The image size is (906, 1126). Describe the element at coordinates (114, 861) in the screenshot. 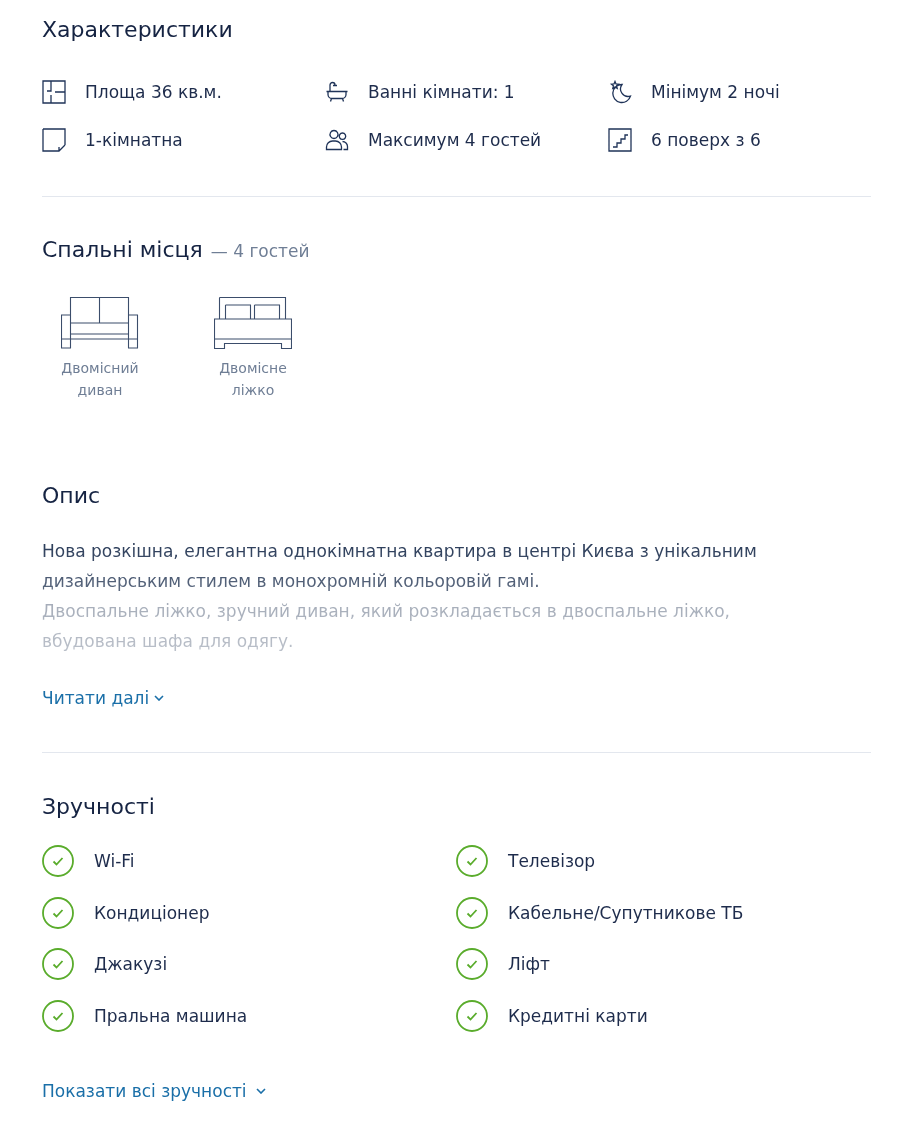

I see `amenity-label: Wi-Fi` at that location.